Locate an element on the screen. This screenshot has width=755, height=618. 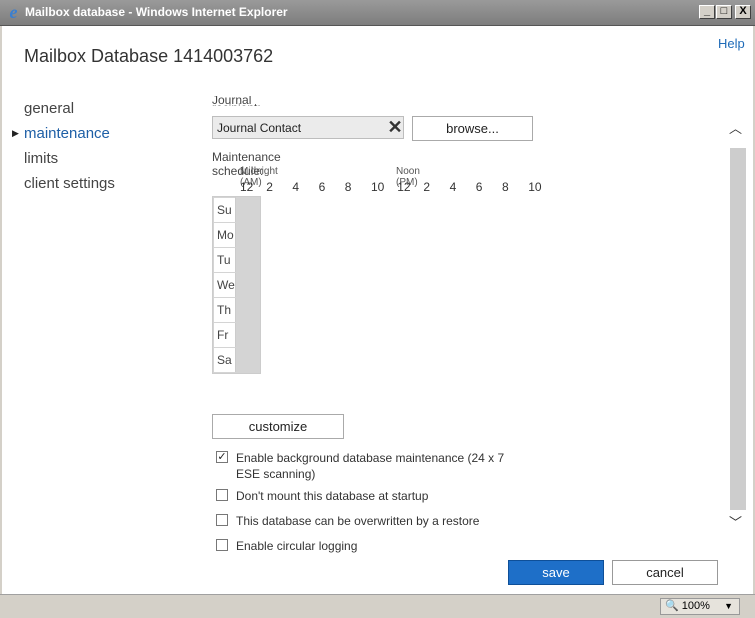
schedule-row: Su is located at coordinates (236, 210).